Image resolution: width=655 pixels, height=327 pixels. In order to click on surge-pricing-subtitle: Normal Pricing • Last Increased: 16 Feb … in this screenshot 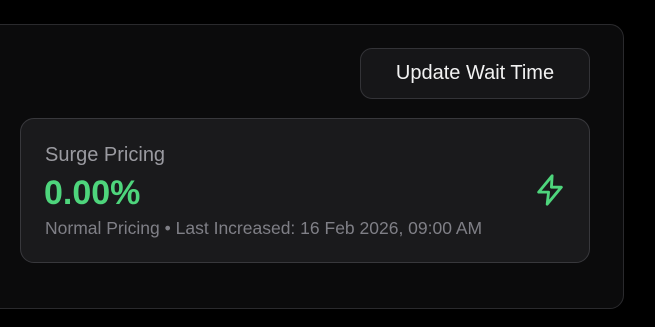, I will do `click(263, 228)`.